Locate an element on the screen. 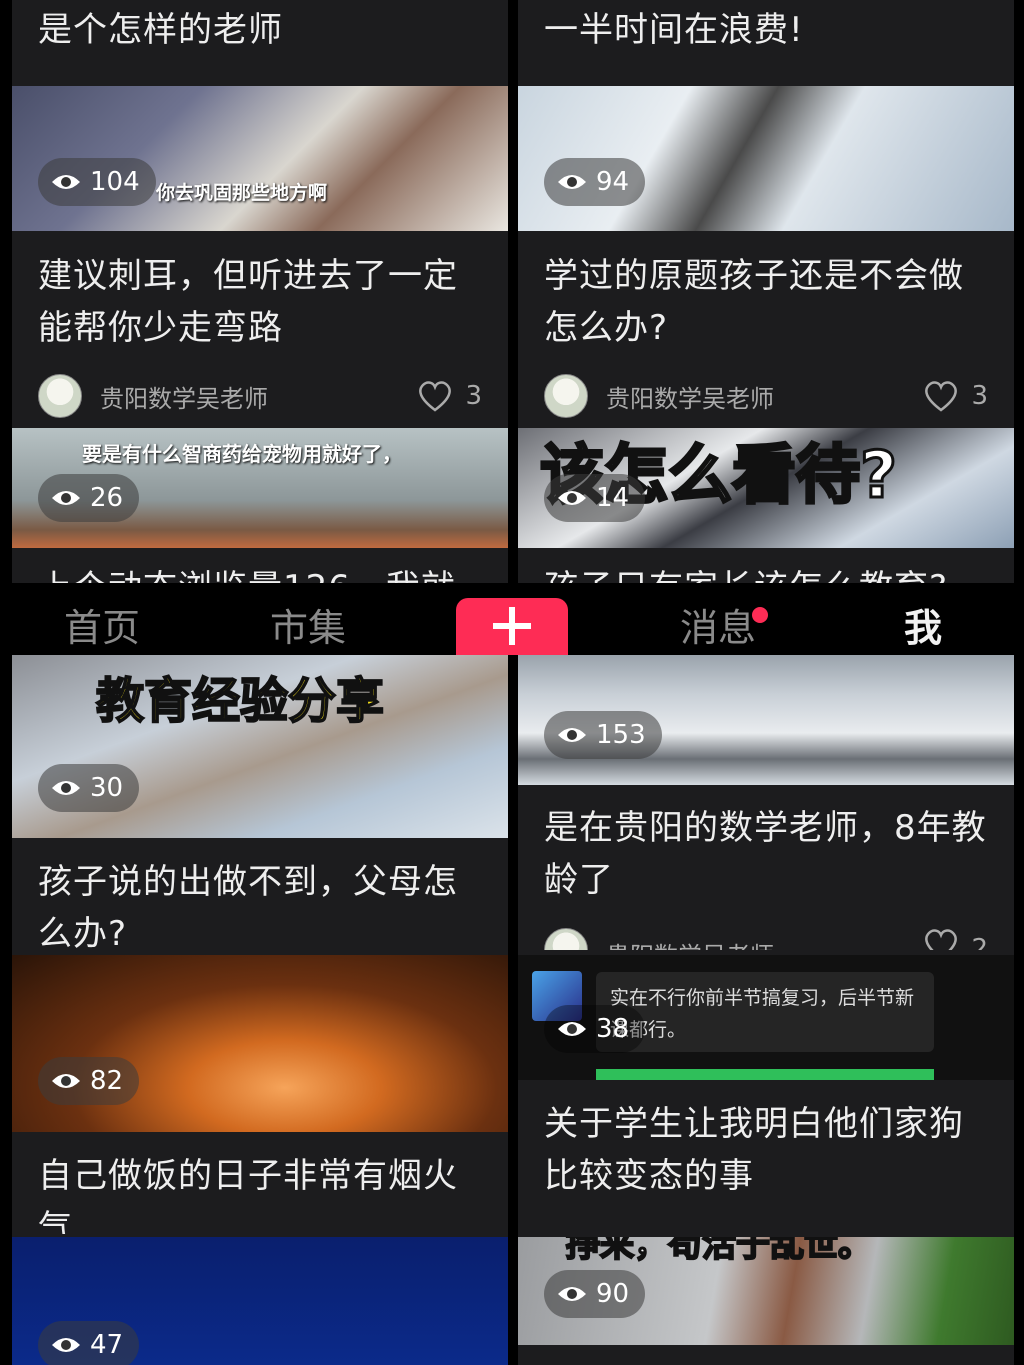 This screenshot has height=1365, width=1024. video-thumbnail: 104 你去巩固那些地方啊 is located at coordinates (260, 158).